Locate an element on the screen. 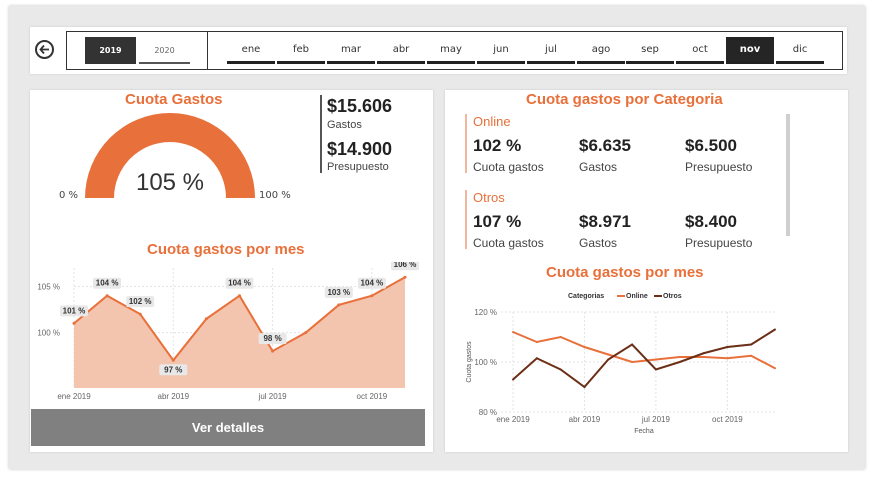 This screenshot has height=477, width=872. data-label: 97 % is located at coordinates (173, 369).